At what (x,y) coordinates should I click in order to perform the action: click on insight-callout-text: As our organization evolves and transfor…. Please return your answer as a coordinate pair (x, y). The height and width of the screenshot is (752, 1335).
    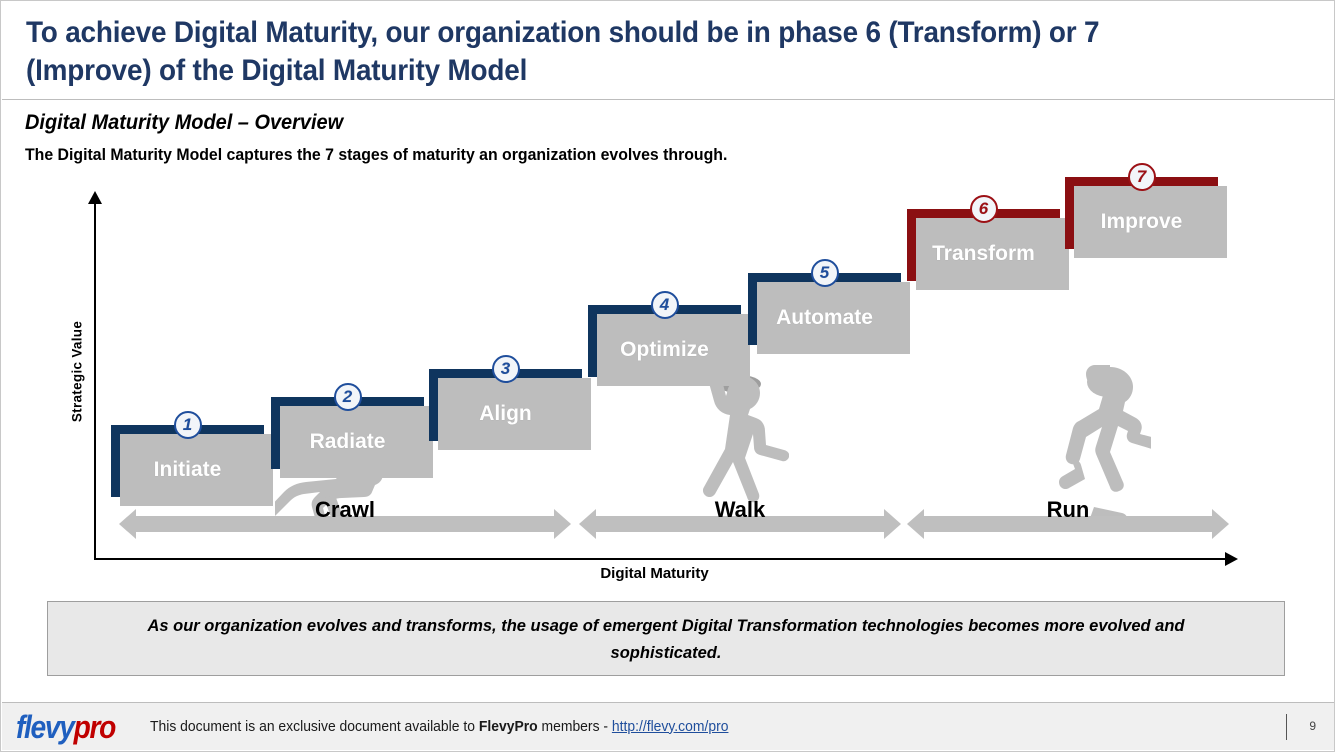
    Looking at the image, I should click on (666, 638).